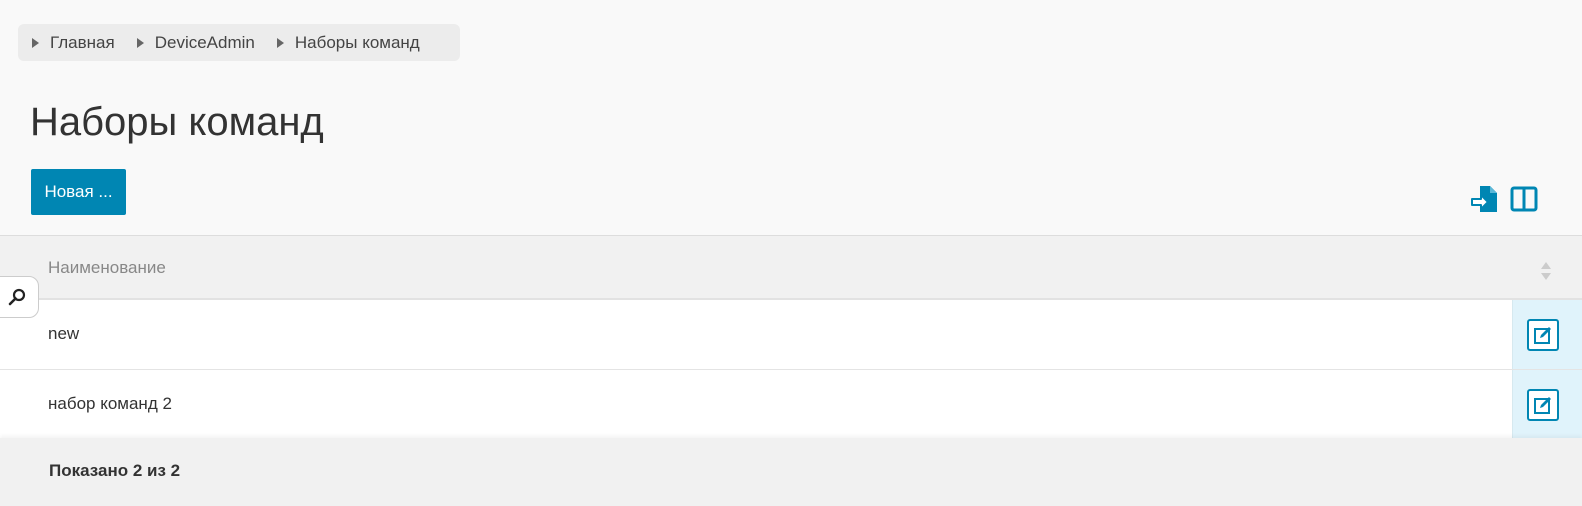 This screenshot has width=1582, height=506. What do you see at coordinates (16, 297) in the screenshot?
I see `search-icon` at bounding box center [16, 297].